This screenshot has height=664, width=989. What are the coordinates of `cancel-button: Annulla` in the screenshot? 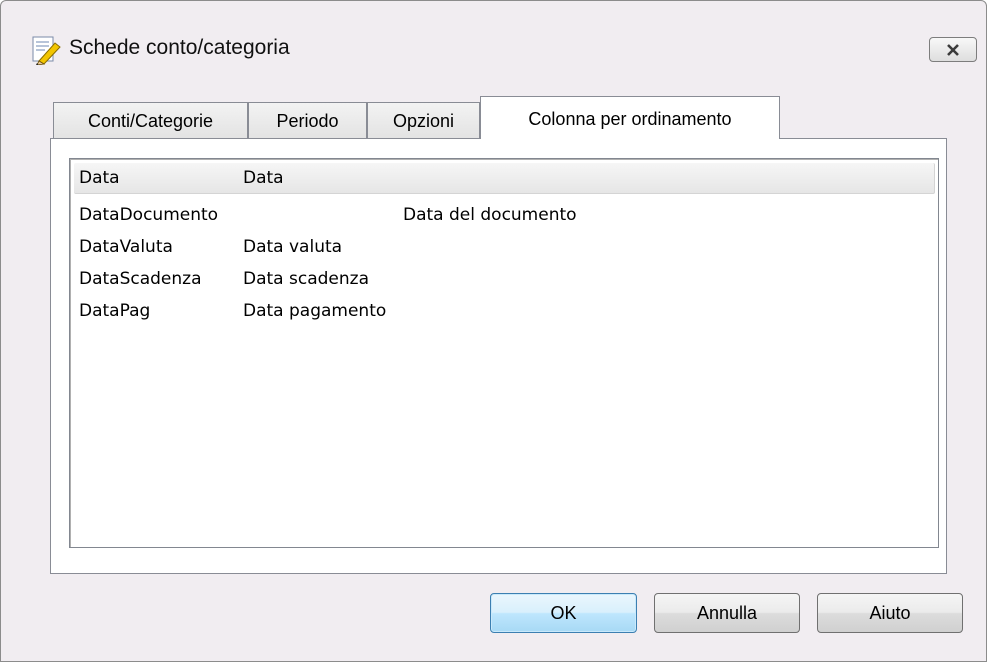 It's located at (727, 613).